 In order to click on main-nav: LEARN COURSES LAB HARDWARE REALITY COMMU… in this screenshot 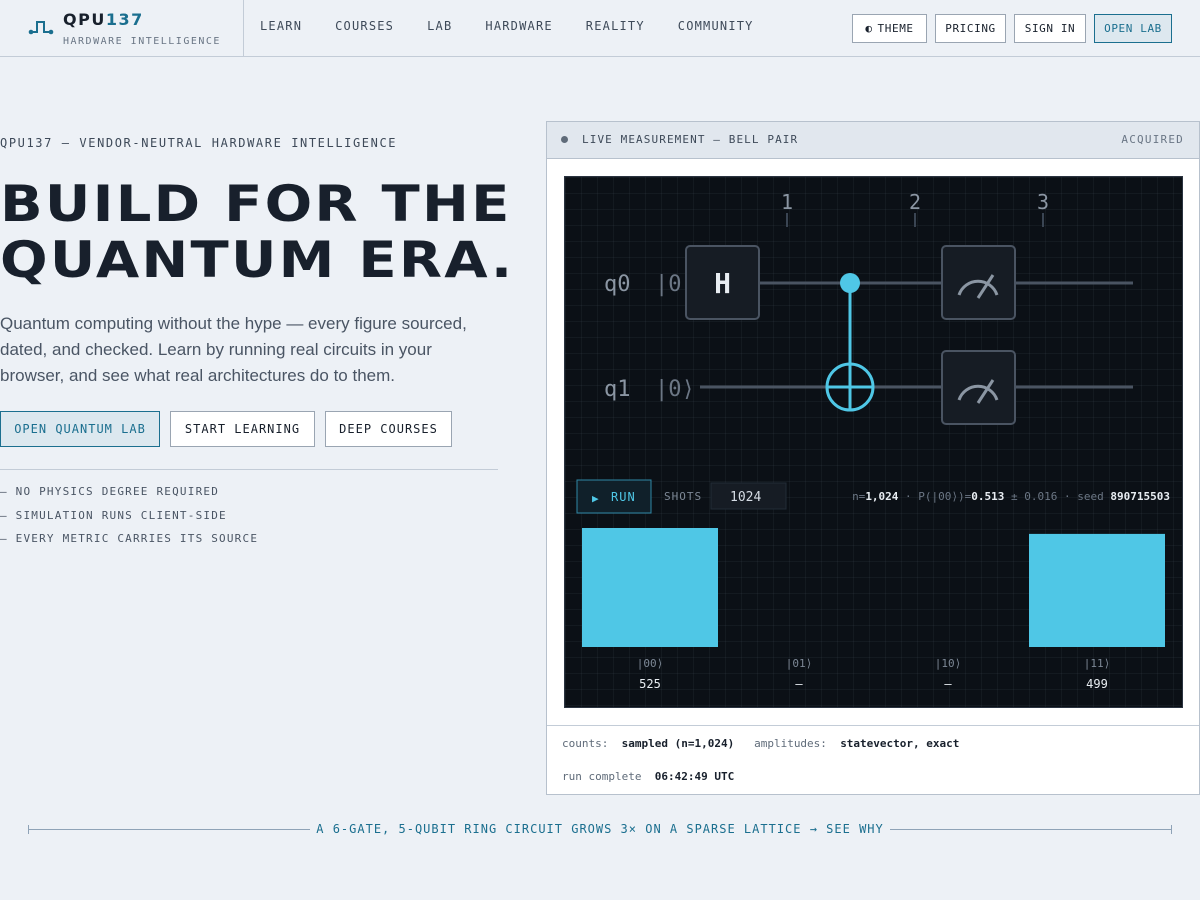, I will do `click(523, 26)`.